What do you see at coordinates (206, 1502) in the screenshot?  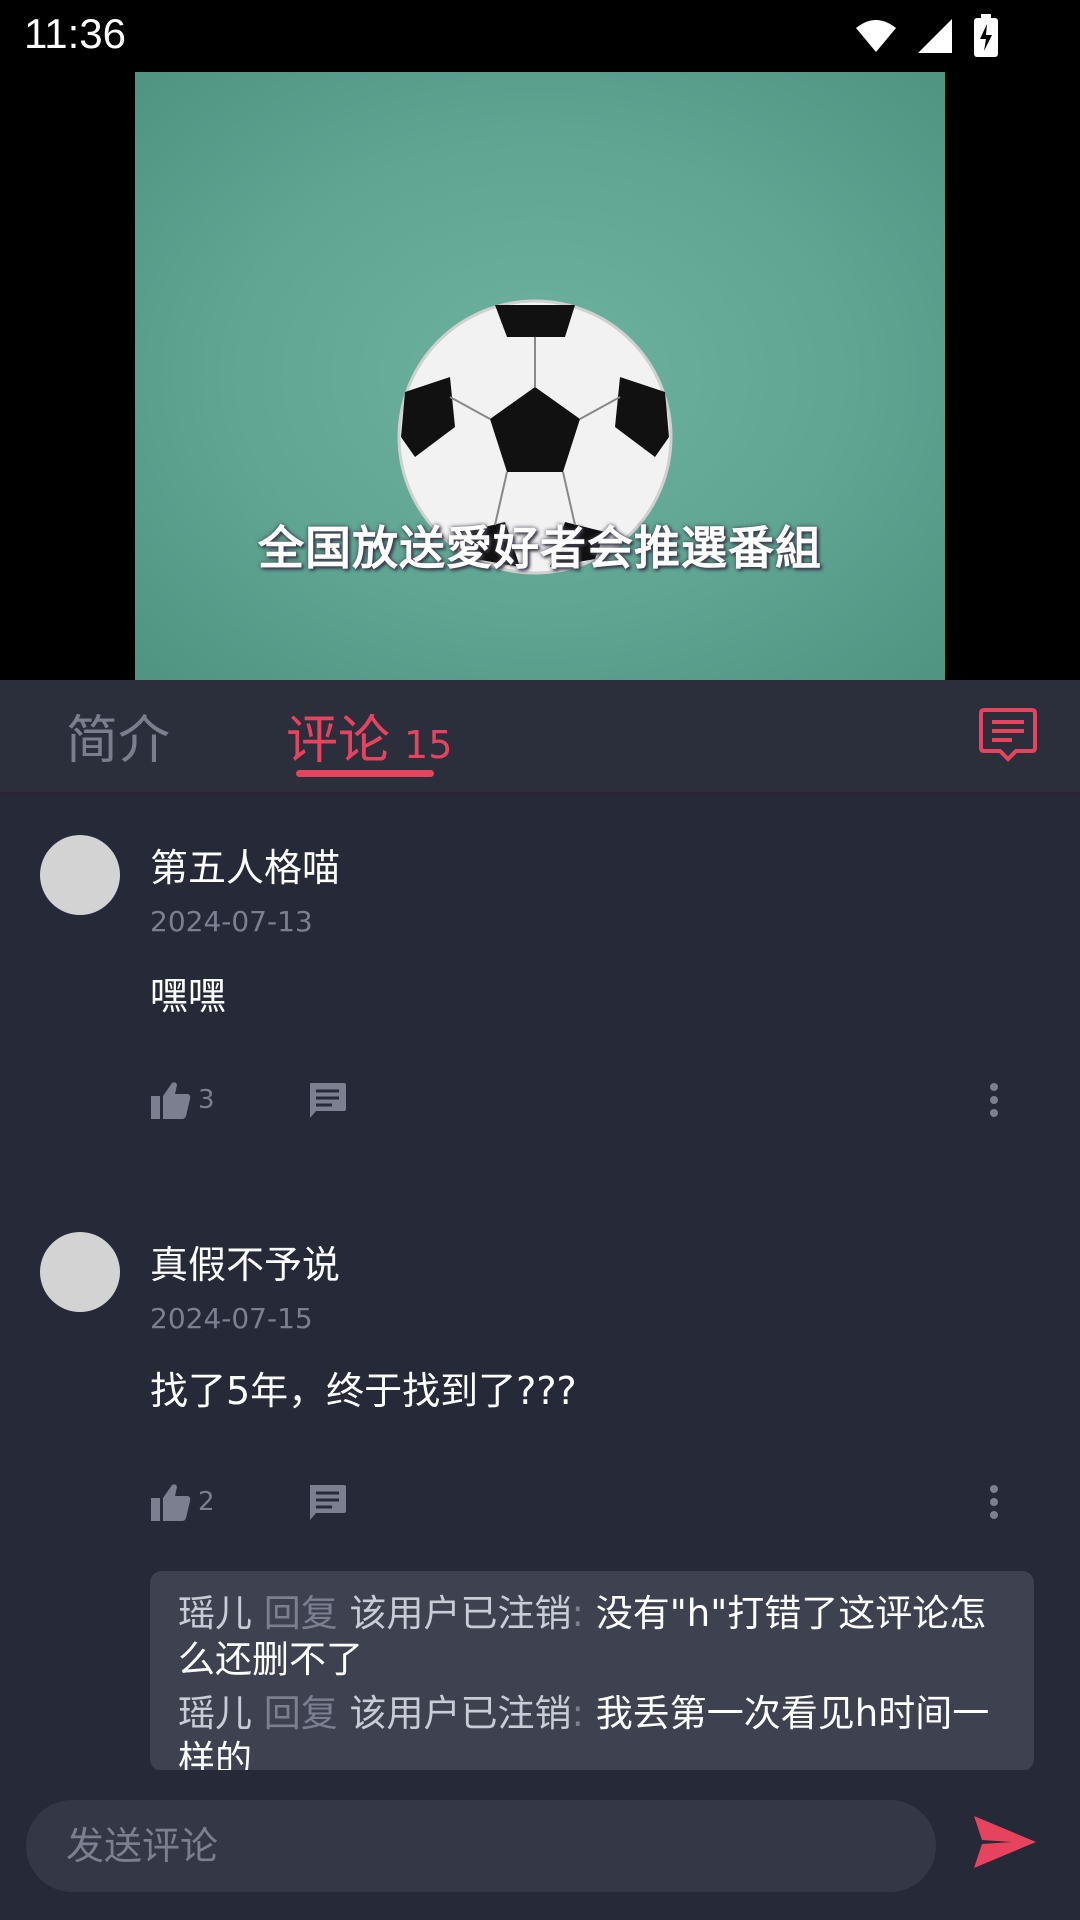 I see `like-count: 2` at bounding box center [206, 1502].